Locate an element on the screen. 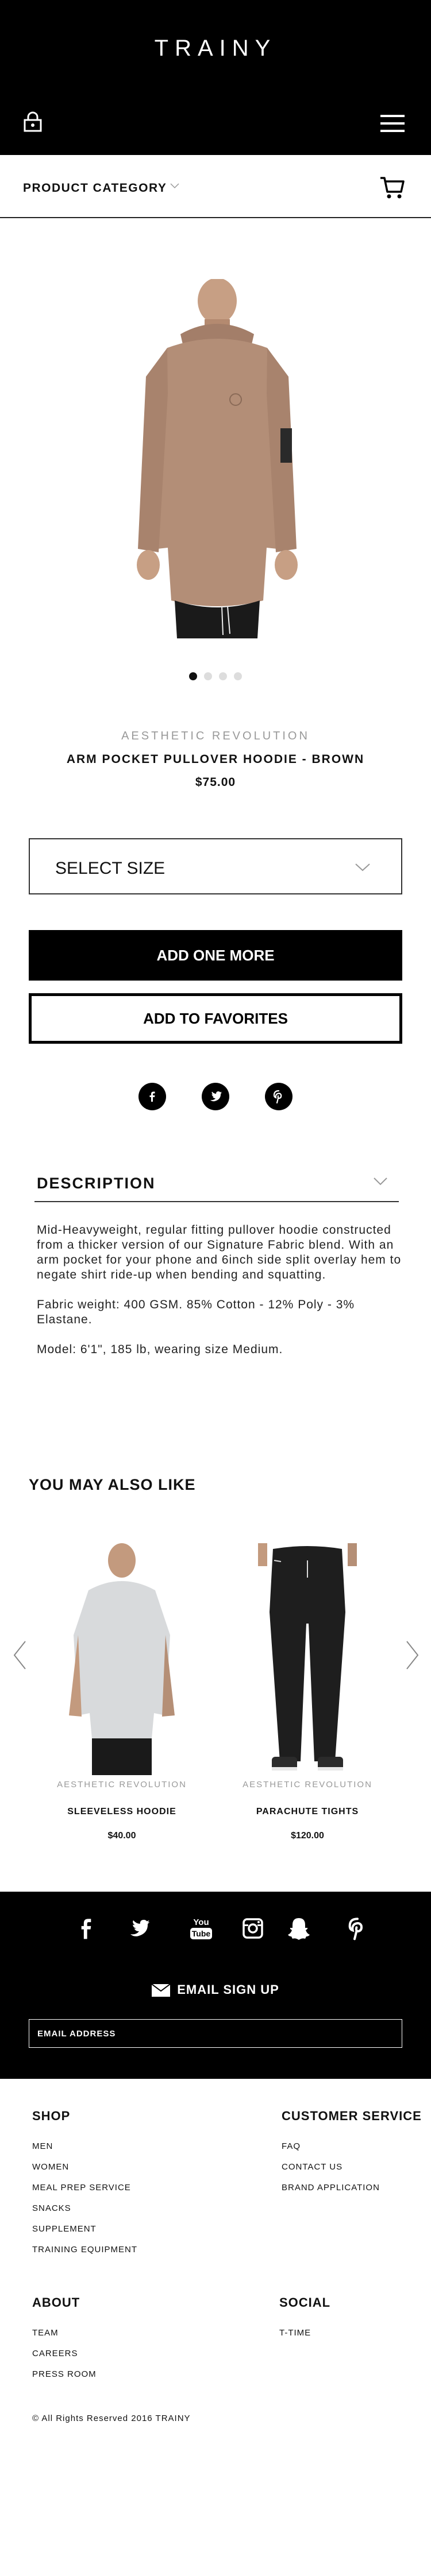 The image size is (431, 2576). youtube-tube-text: Tube is located at coordinates (201, 1933).